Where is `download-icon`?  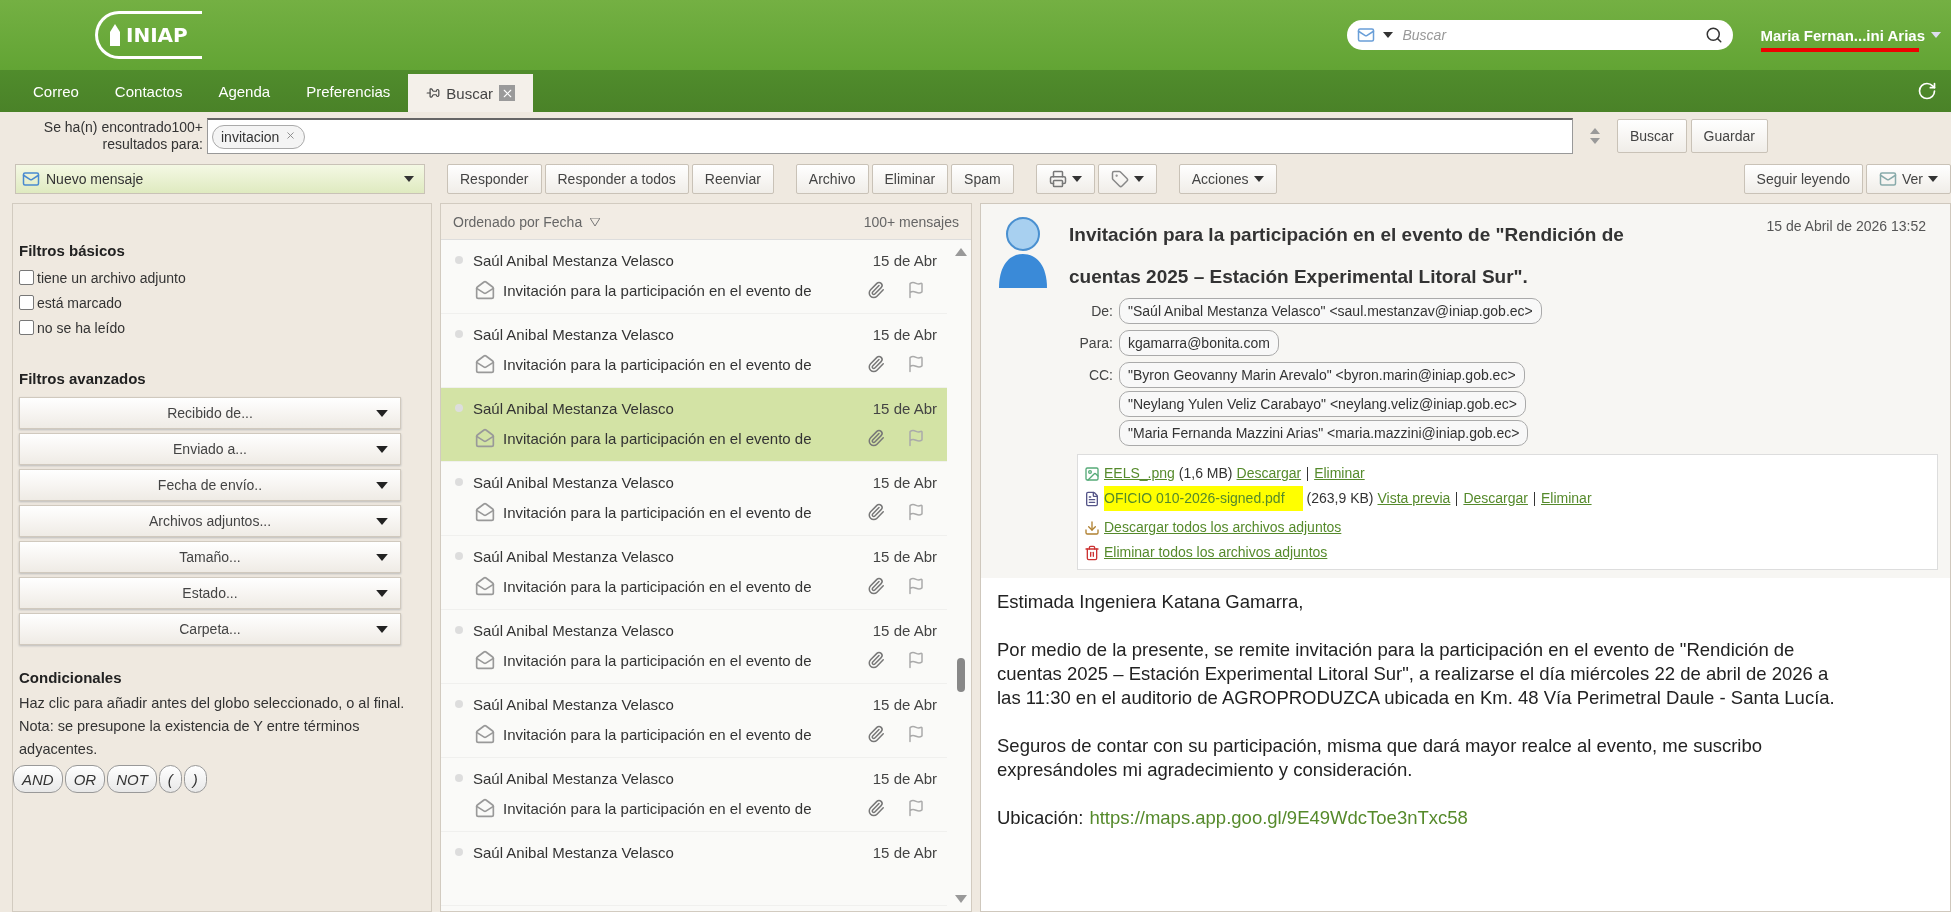
download-icon is located at coordinates (1092, 527).